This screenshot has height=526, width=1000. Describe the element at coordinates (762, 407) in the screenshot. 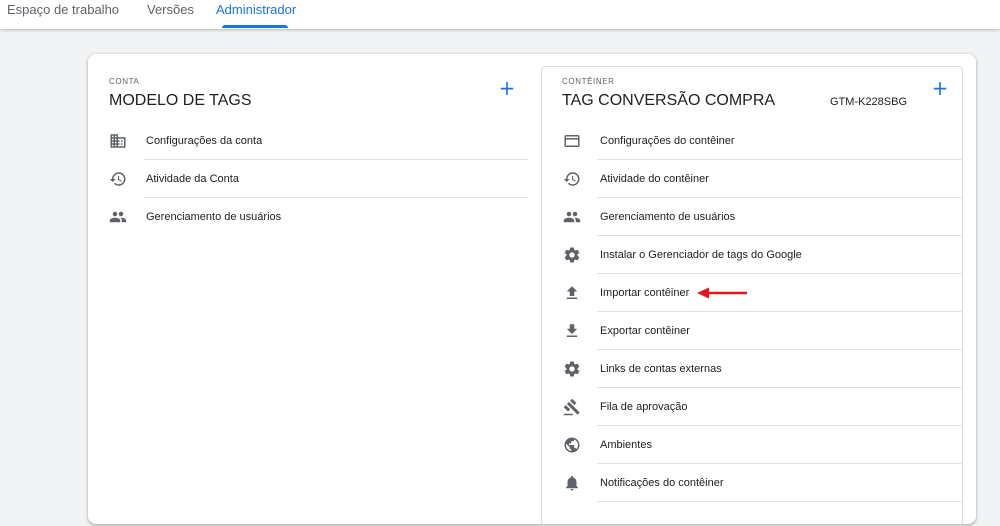

I see `container-item-approval-queue: Fila de aprovação` at that location.